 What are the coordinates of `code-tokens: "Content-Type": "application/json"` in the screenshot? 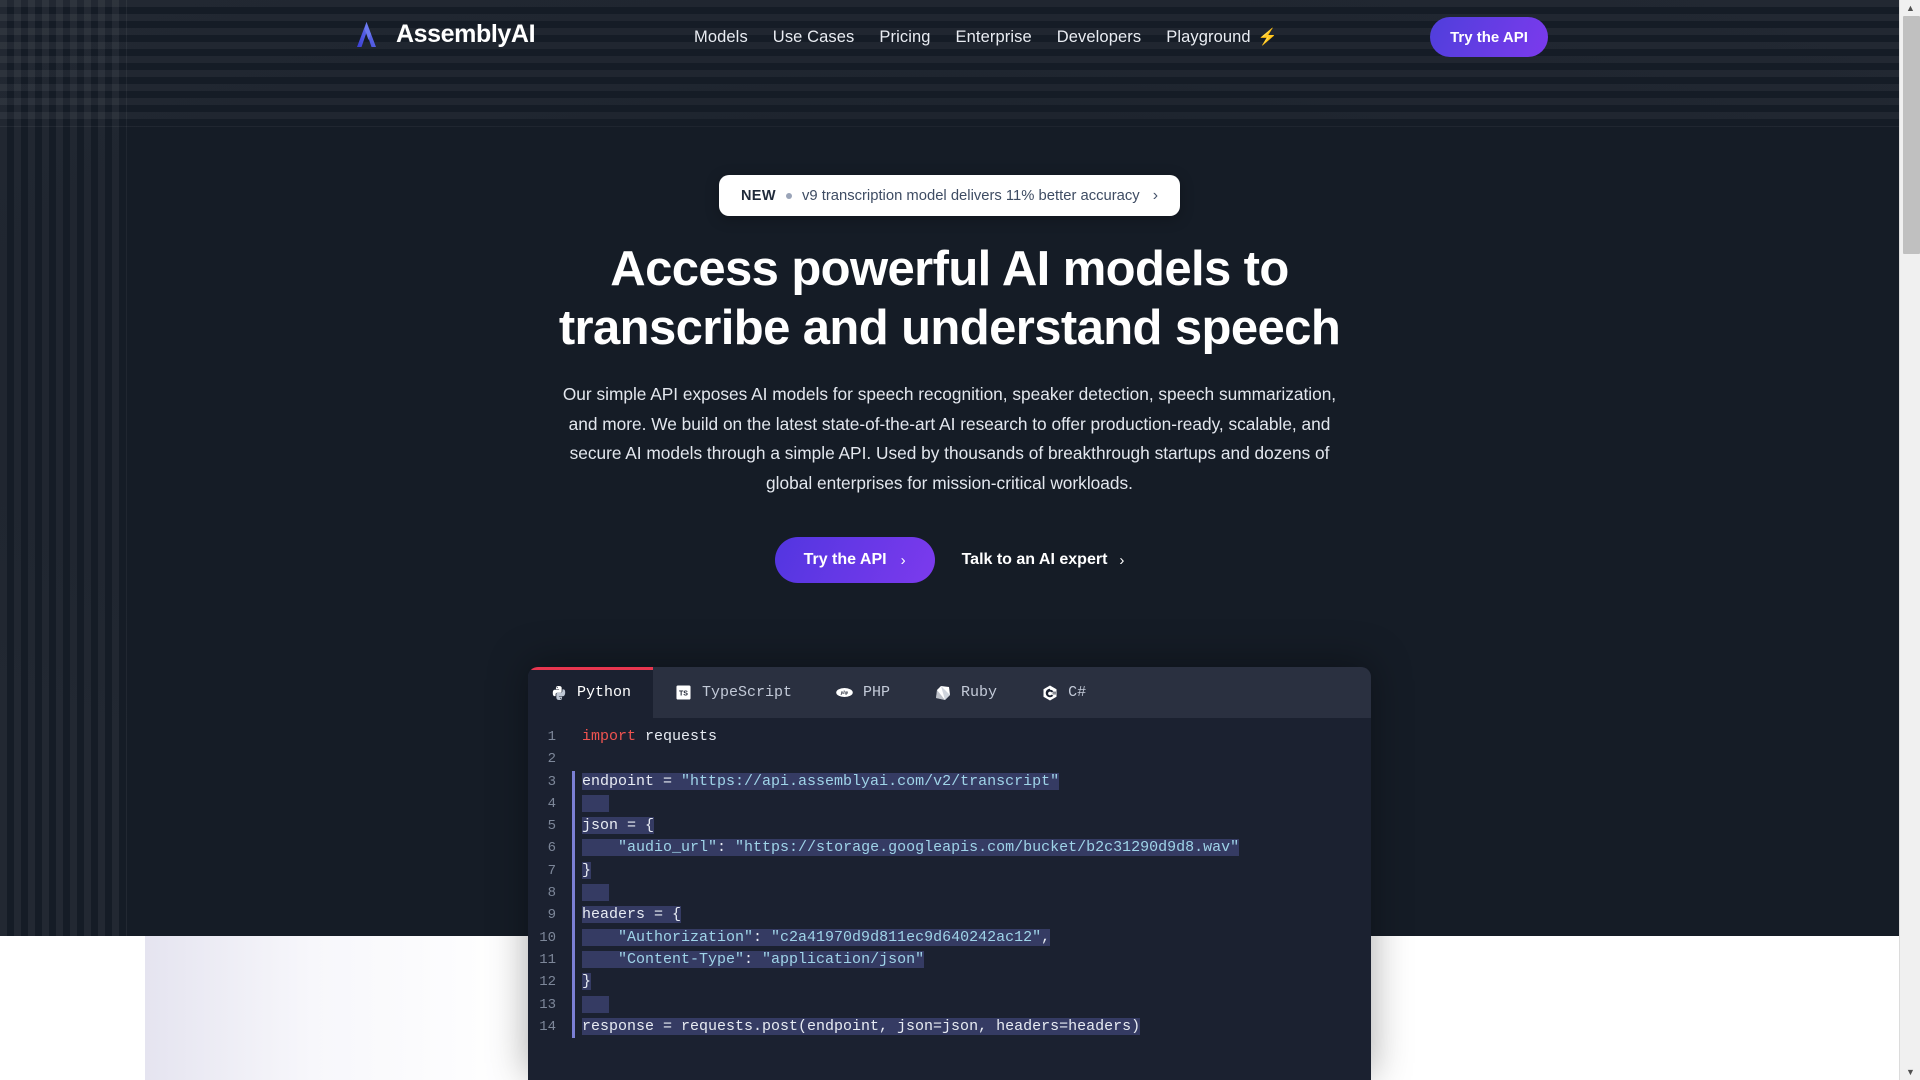 It's located at (753, 959).